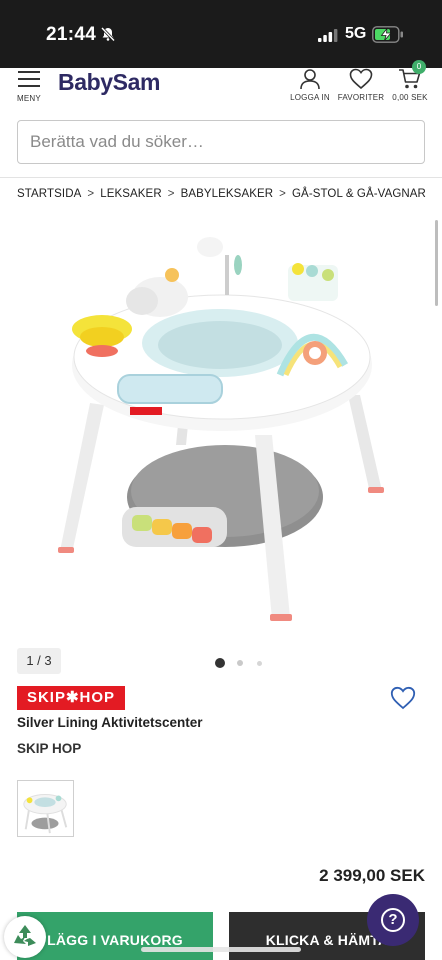 The width and height of the screenshot is (442, 960). I want to click on home-indicator, so click(221, 949).